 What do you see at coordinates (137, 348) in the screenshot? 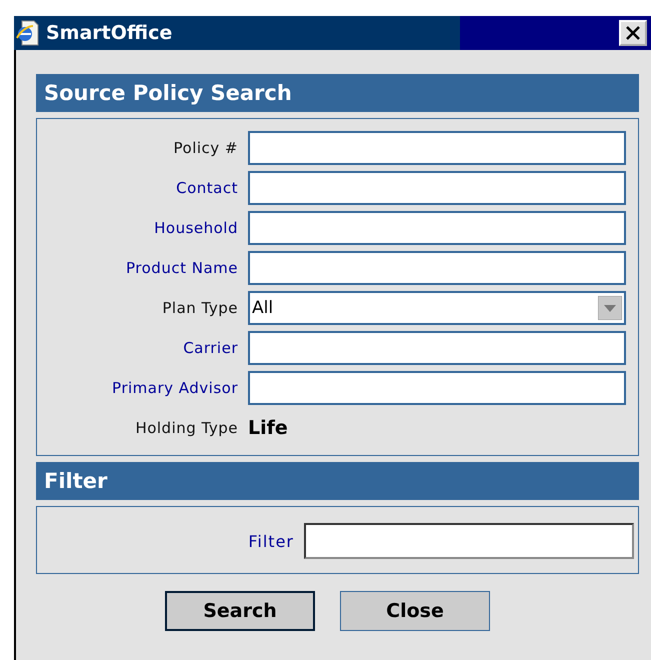
I see `field-link: Carrier` at bounding box center [137, 348].